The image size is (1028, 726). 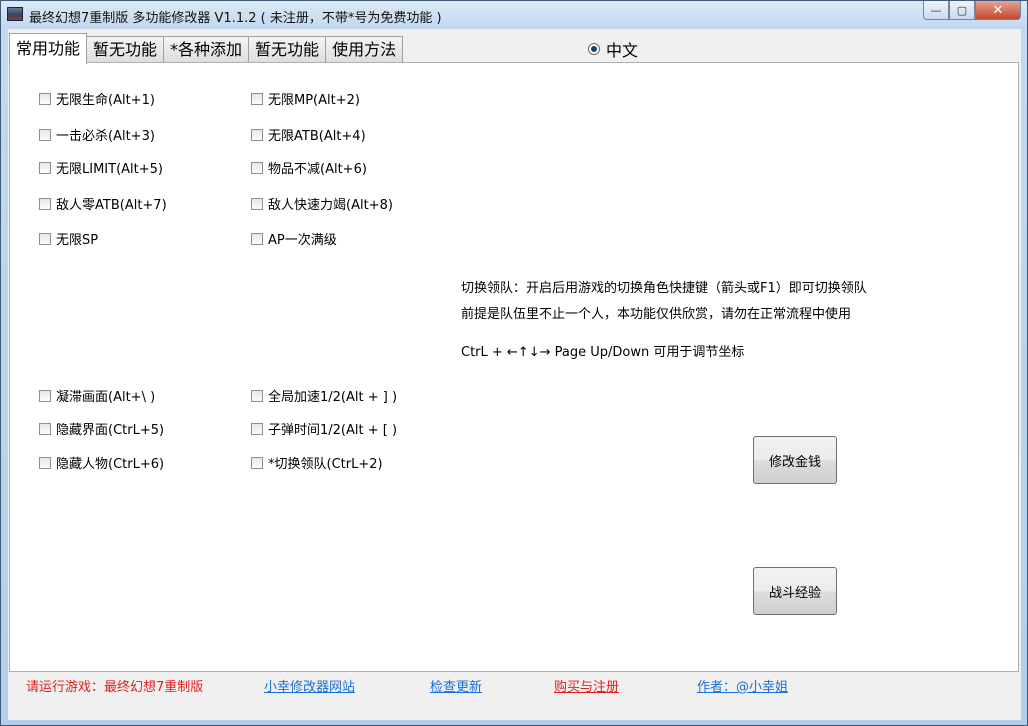 I want to click on author-link: 作者：@小幸姐, so click(x=742, y=685).